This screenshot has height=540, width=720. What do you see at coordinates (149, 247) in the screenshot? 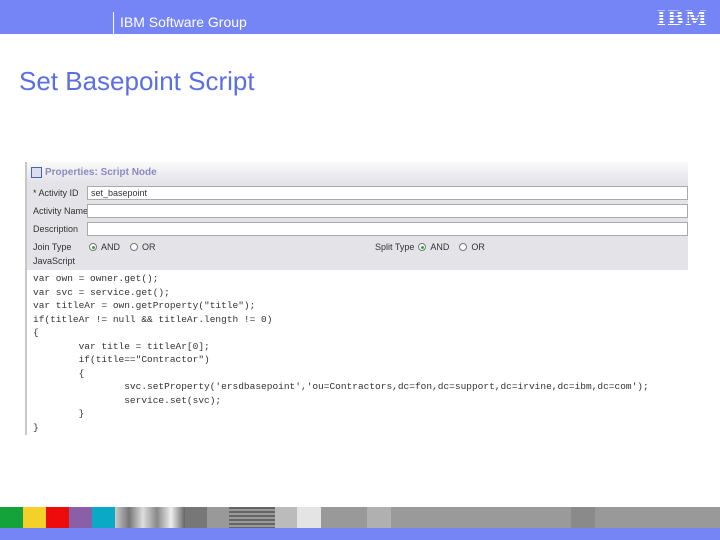
I see `join-or-label: OR` at bounding box center [149, 247].